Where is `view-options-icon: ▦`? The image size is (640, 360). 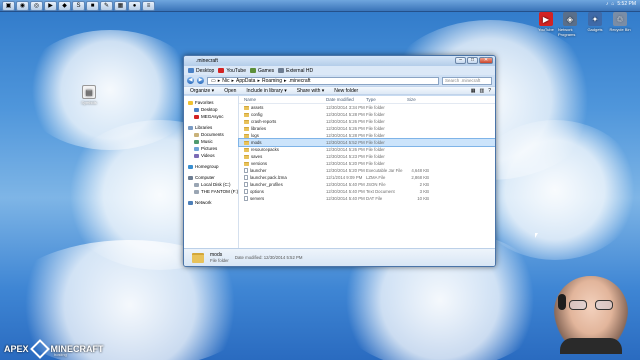
view-options-icon: ▦ is located at coordinates (473, 91).